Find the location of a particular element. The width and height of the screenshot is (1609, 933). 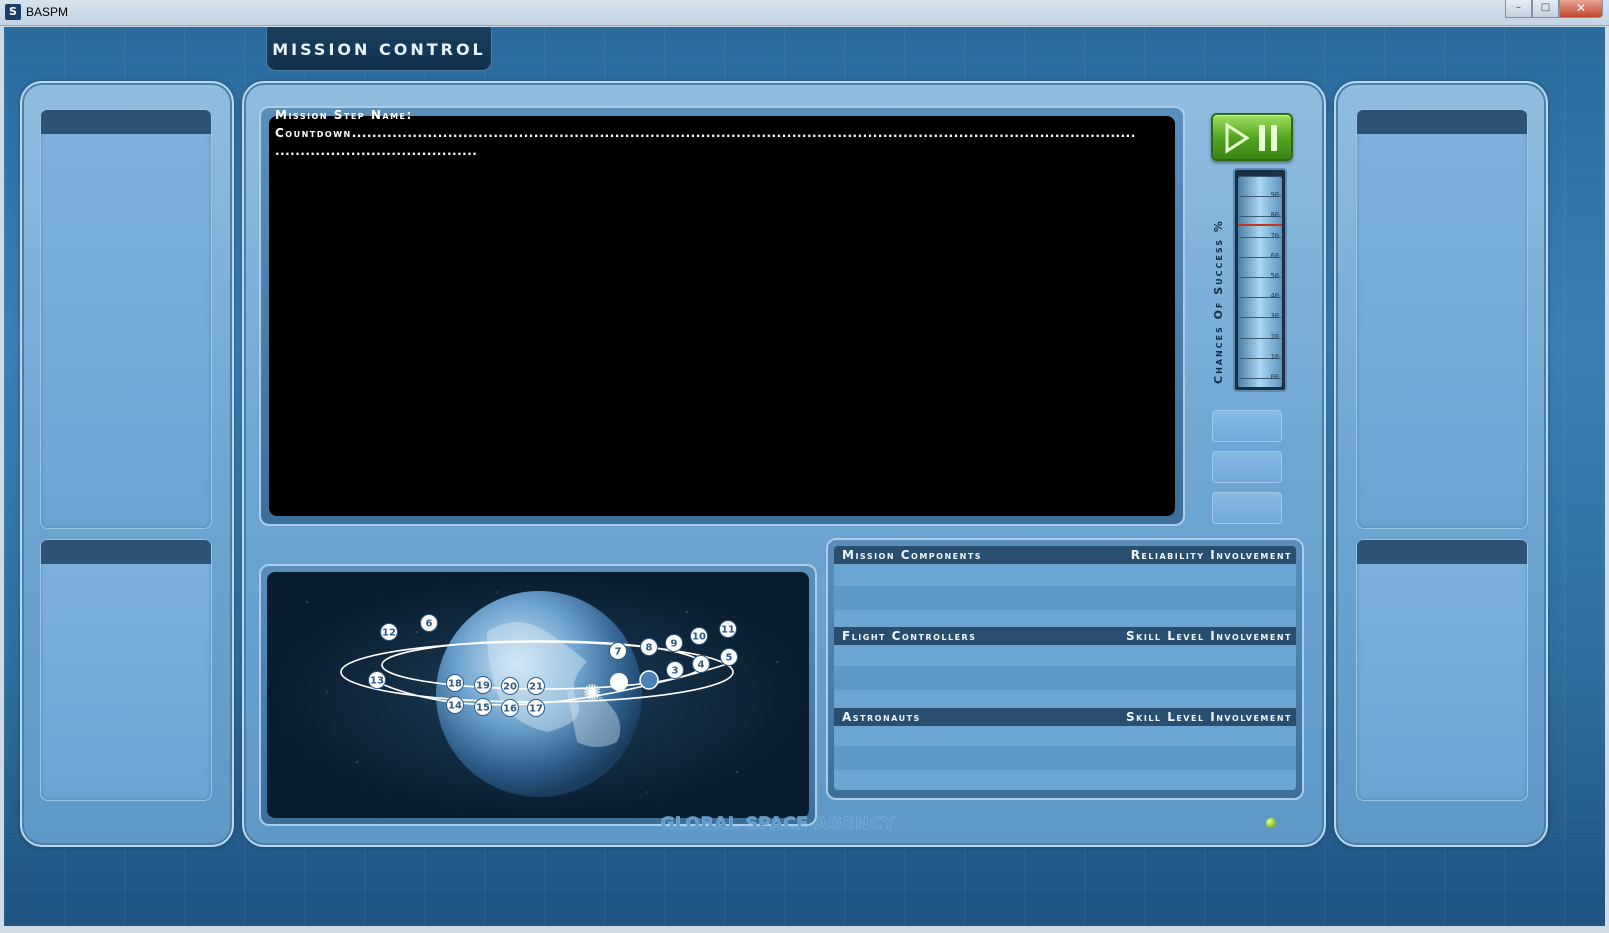

window-titlebar: S BASPM – □ ✕ is located at coordinates (804, 13).